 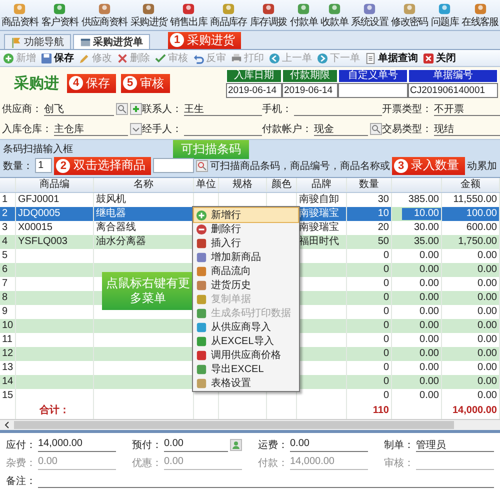 I want to click on row-number: 8, so click(x=8, y=298).